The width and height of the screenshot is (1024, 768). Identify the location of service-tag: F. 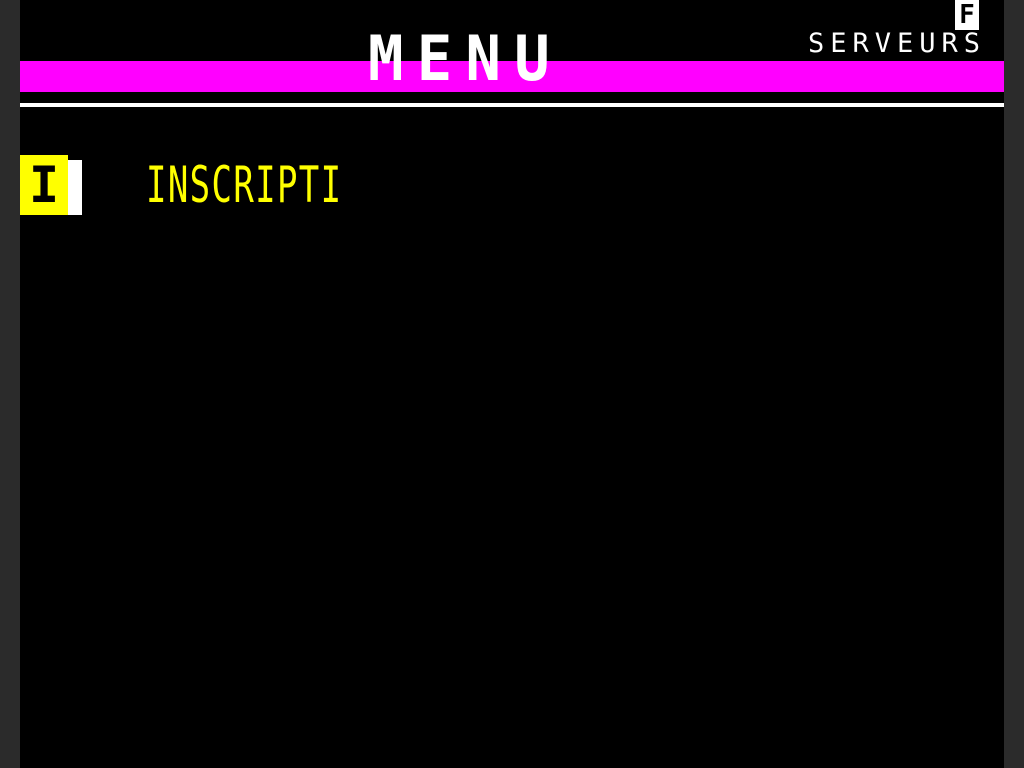
(967, 15).